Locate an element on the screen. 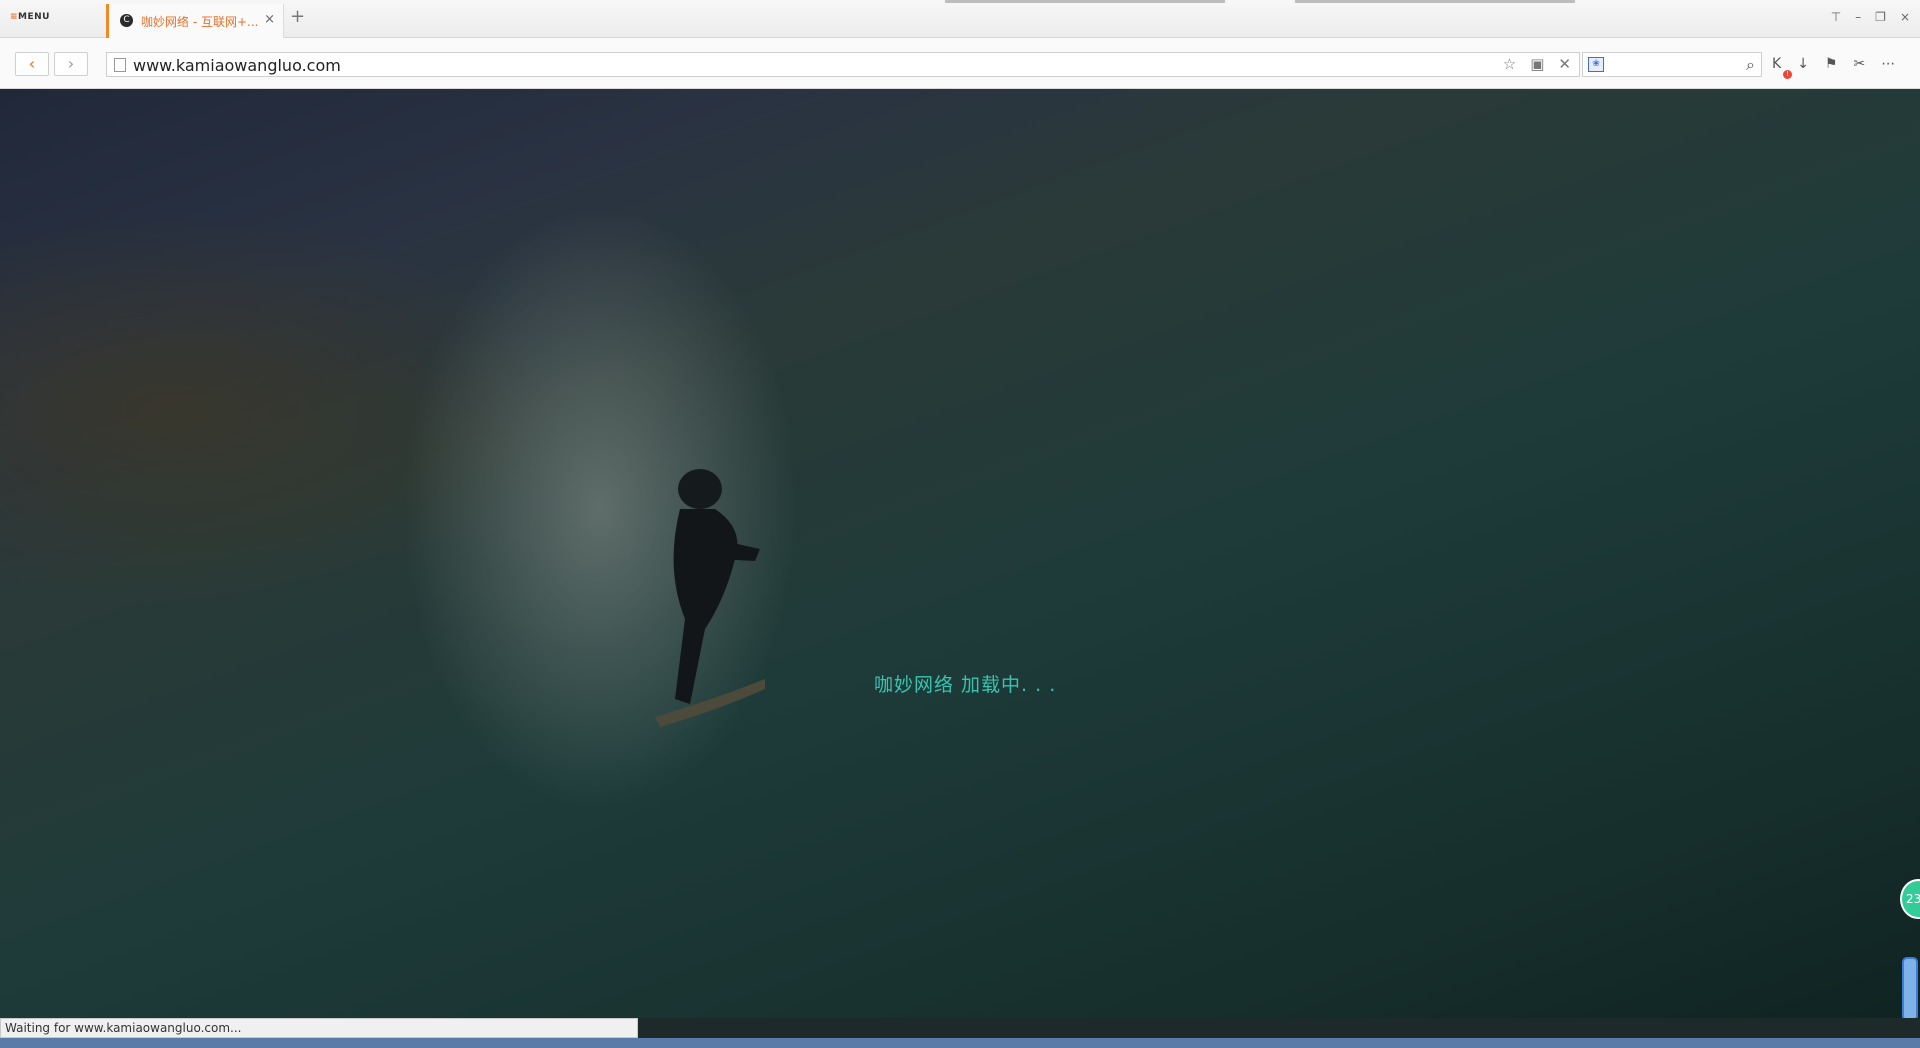 The width and height of the screenshot is (1920, 1048). address-bar-actions: ☆ ▣ ✕ is located at coordinates (1537, 64).